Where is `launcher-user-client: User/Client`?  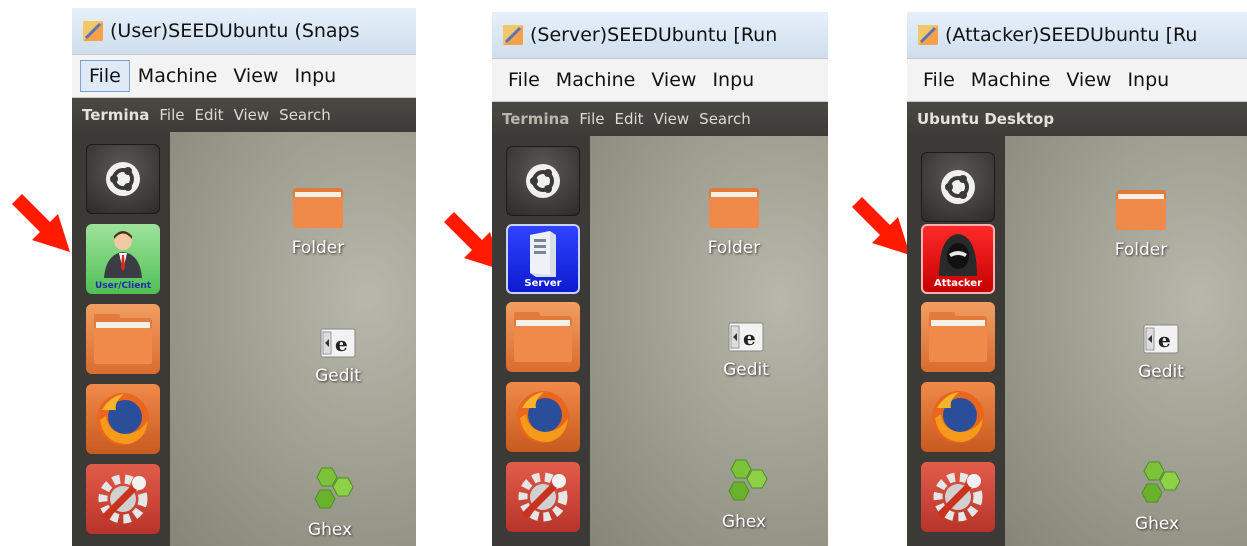
launcher-user-client: User/Client is located at coordinates (123, 259).